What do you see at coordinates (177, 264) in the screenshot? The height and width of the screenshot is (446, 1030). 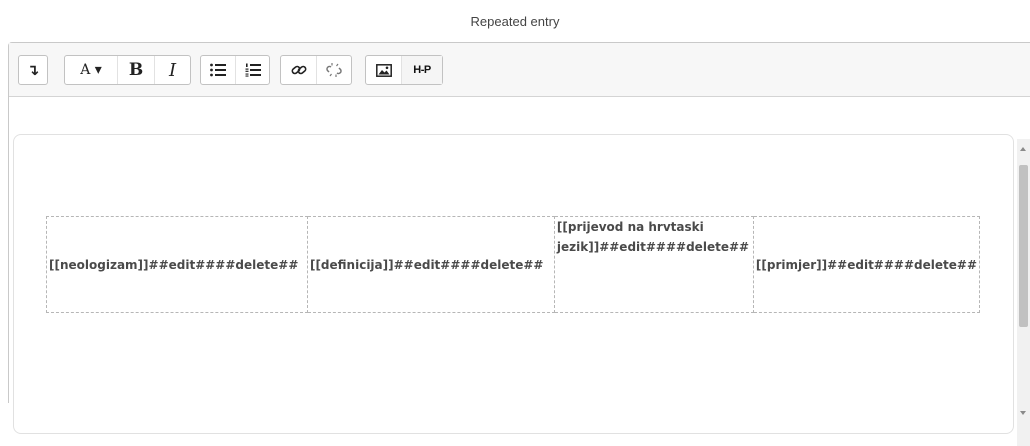 I see `table-cell-neologizam: [[neologizam]]##edit####delete##` at bounding box center [177, 264].